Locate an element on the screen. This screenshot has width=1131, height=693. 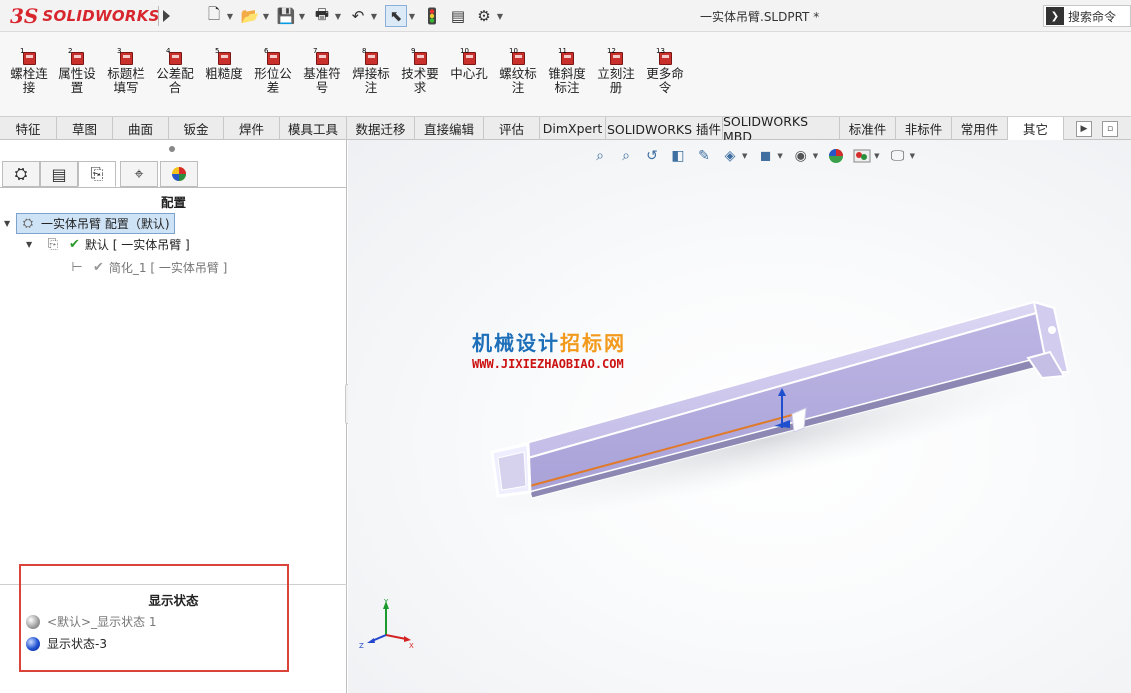
file-properties-icon: ▤ is located at coordinates (458, 16).